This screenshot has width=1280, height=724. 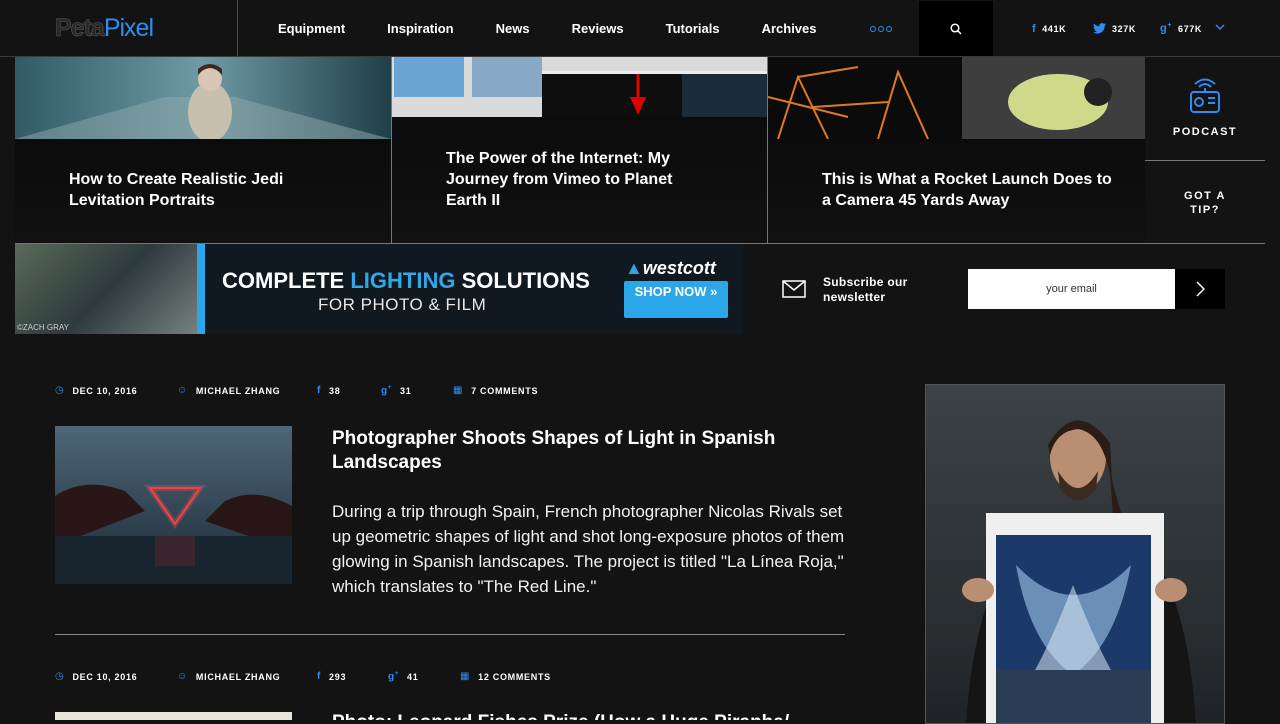 What do you see at coordinates (417, 390) in the screenshot?
I see `googleplus-share: g+ 31` at bounding box center [417, 390].